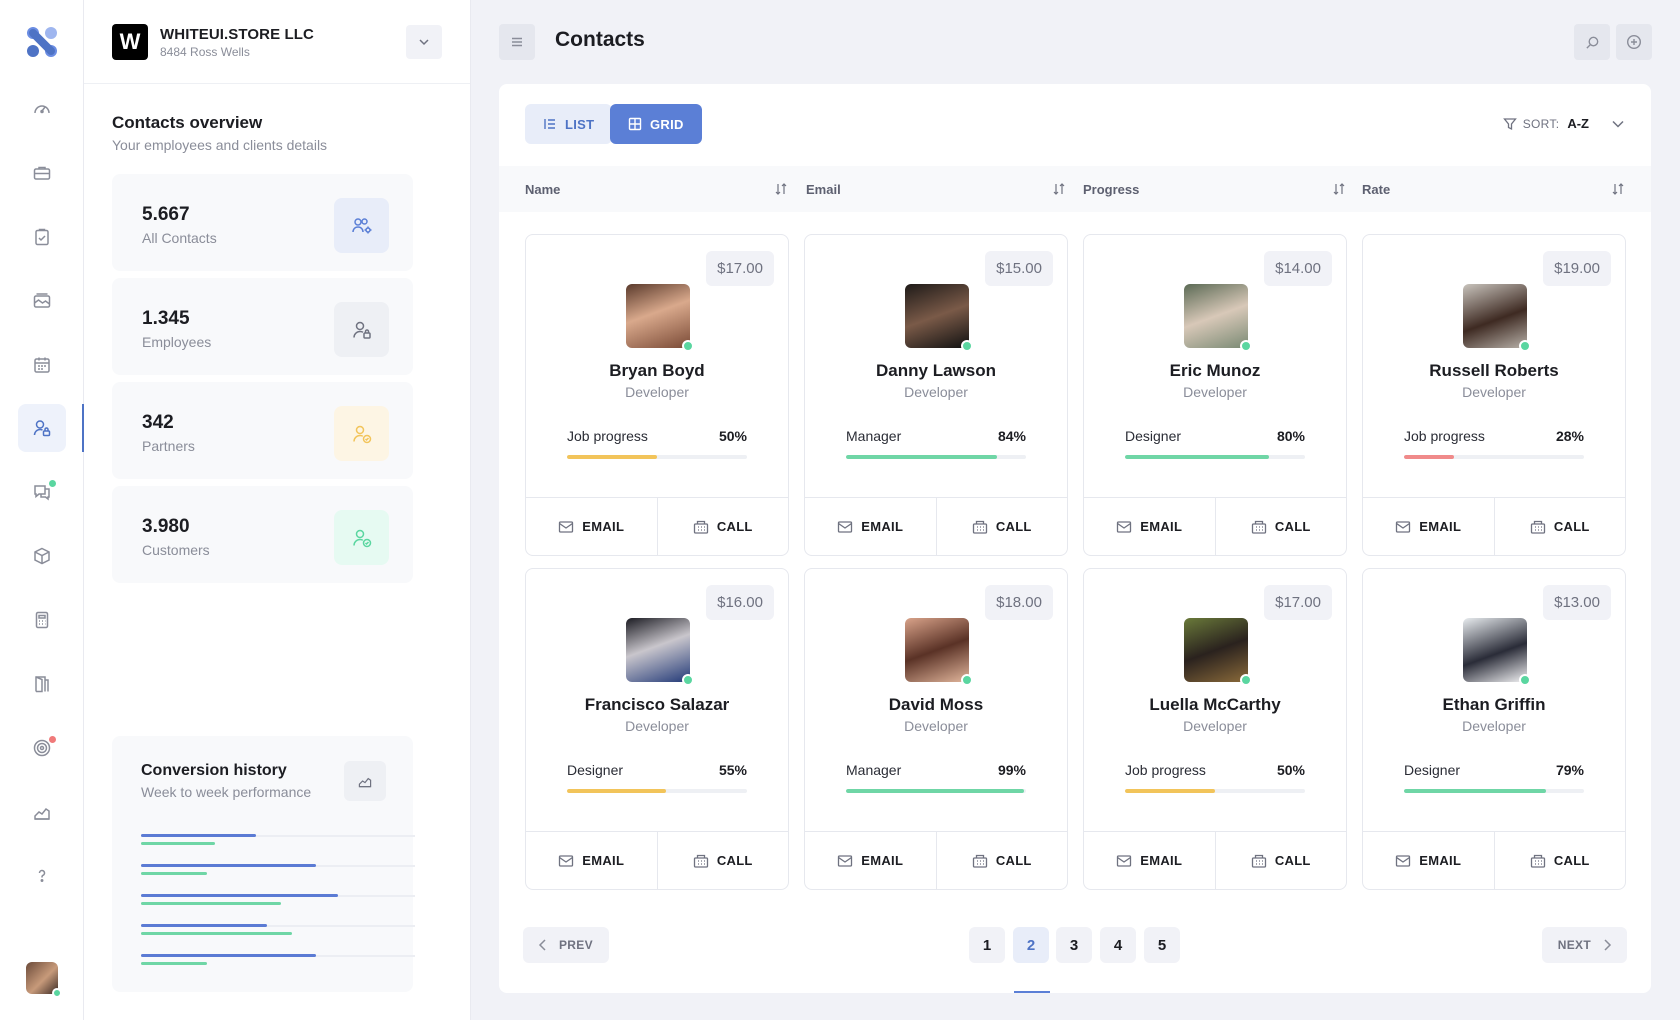  Describe the element at coordinates (1493, 189) in the screenshot. I see `column-header-rate: Rate` at that location.